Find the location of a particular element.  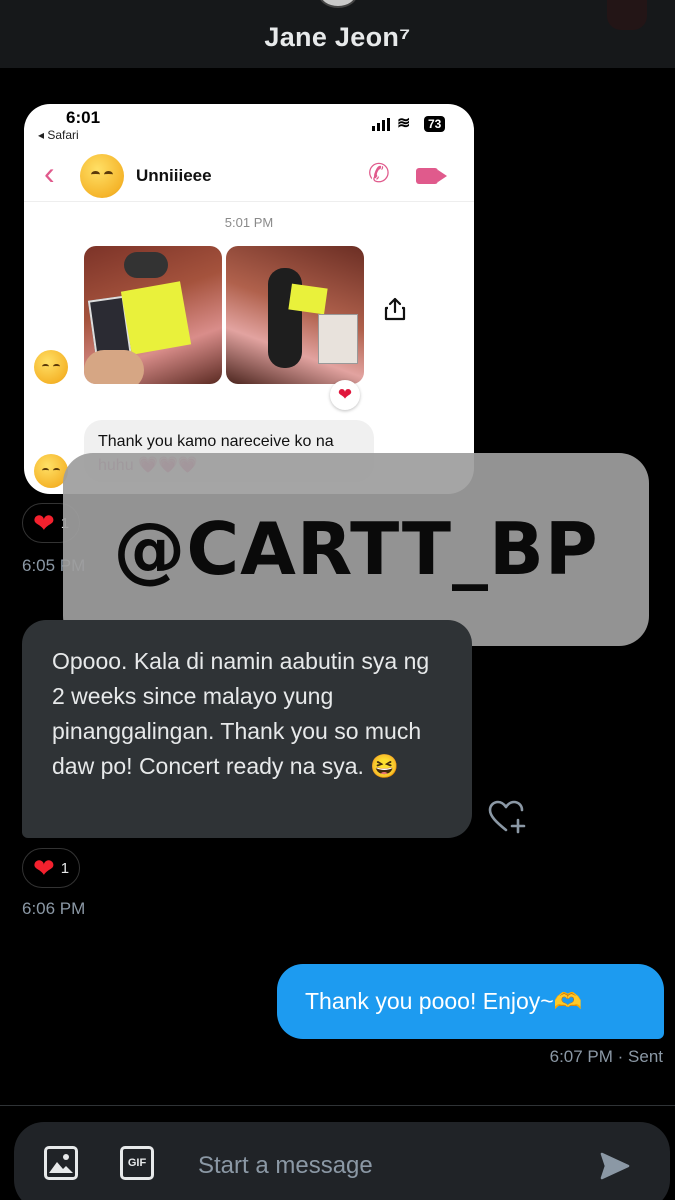

embedded-chat-header: ‹ Unniiieee ✆ is located at coordinates (249, 177).